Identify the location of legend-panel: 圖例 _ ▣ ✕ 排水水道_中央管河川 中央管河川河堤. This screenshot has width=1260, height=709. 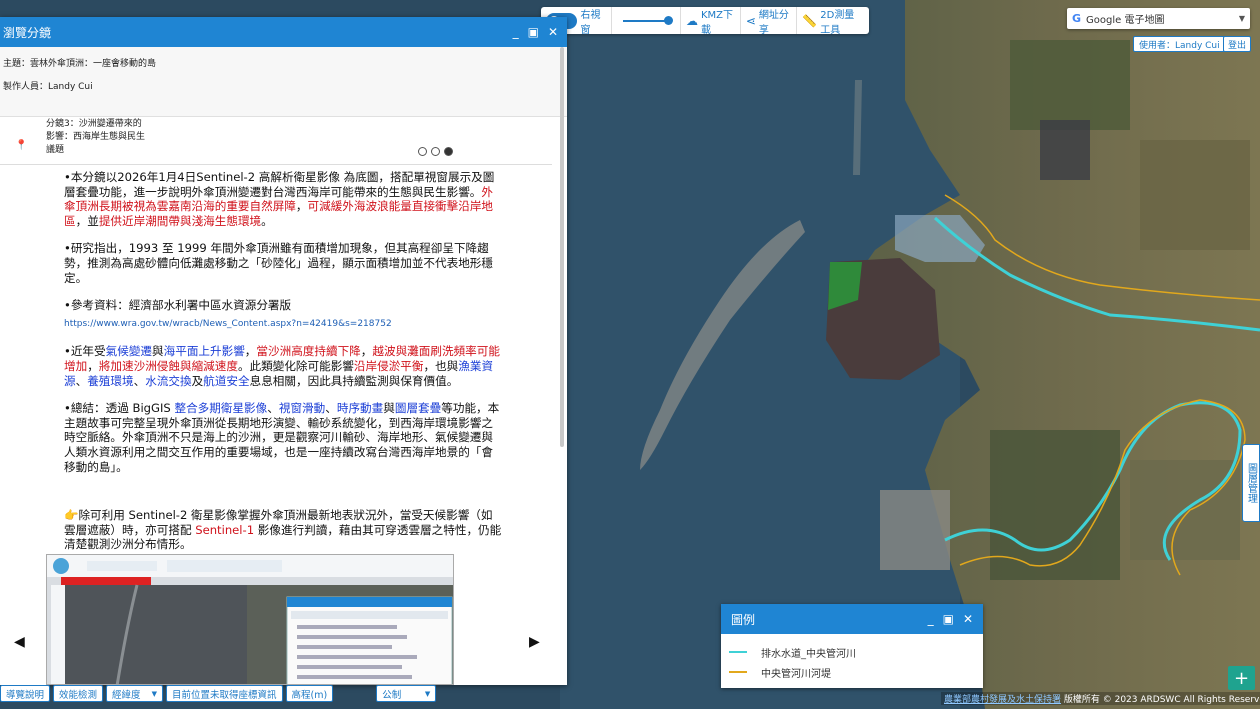
(852, 646).